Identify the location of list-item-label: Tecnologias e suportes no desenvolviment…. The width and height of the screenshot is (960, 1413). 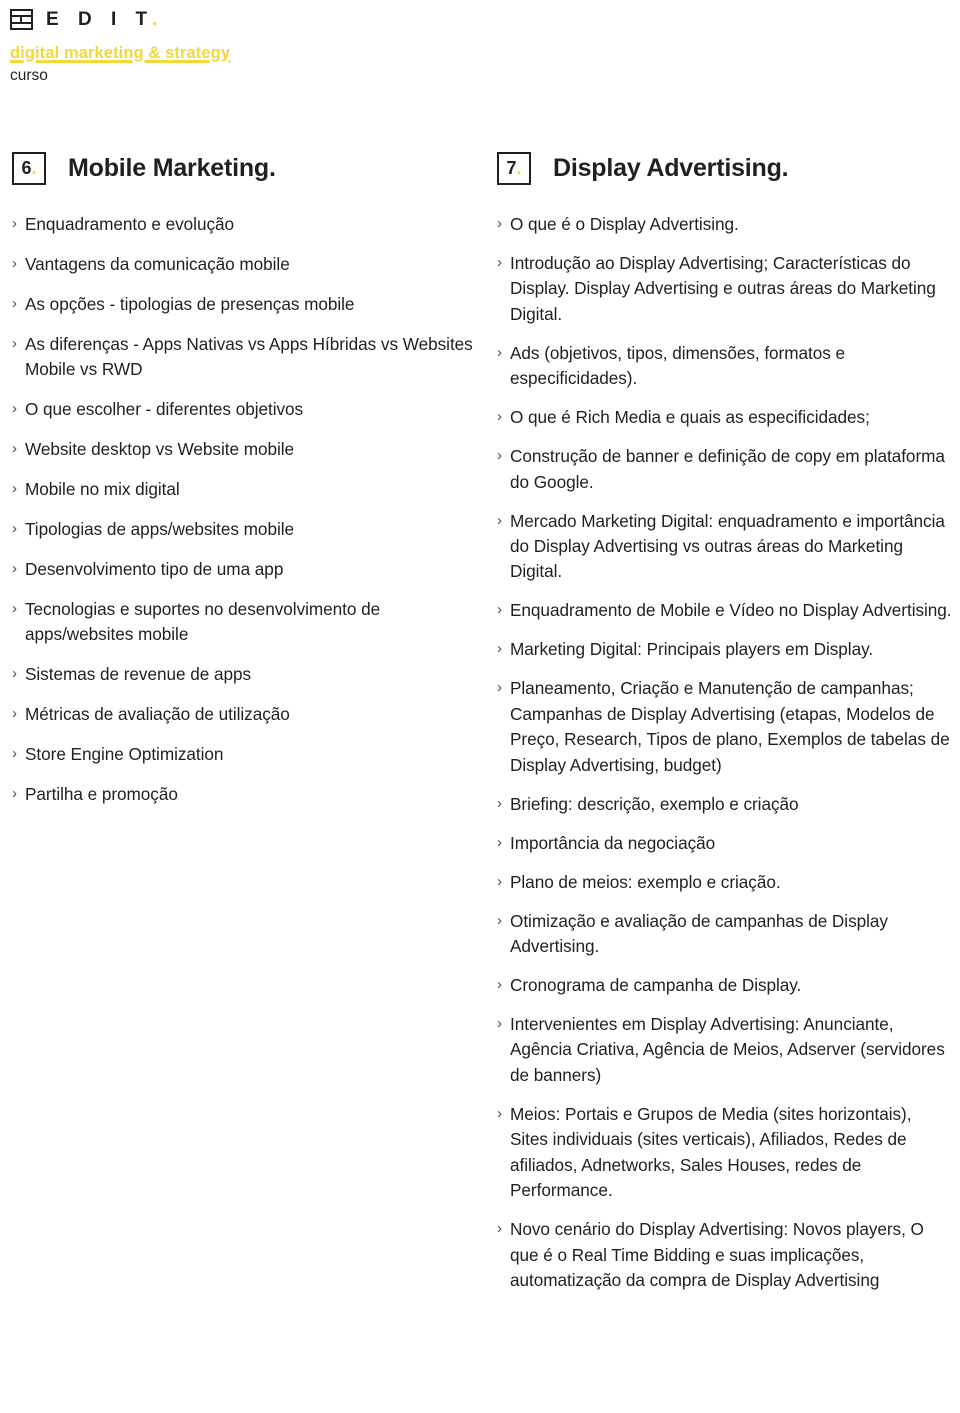
(203, 622).